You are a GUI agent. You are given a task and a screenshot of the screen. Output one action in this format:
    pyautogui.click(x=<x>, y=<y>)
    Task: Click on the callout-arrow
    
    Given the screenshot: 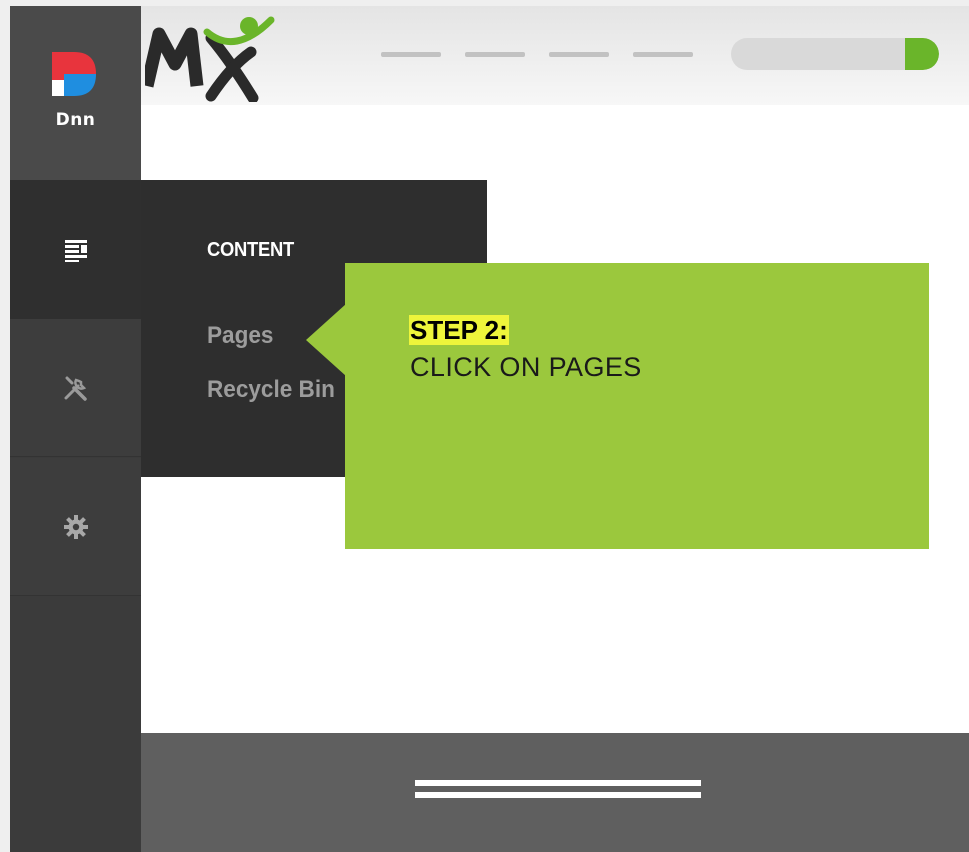 What is the action you would take?
    pyautogui.click(x=326, y=340)
    